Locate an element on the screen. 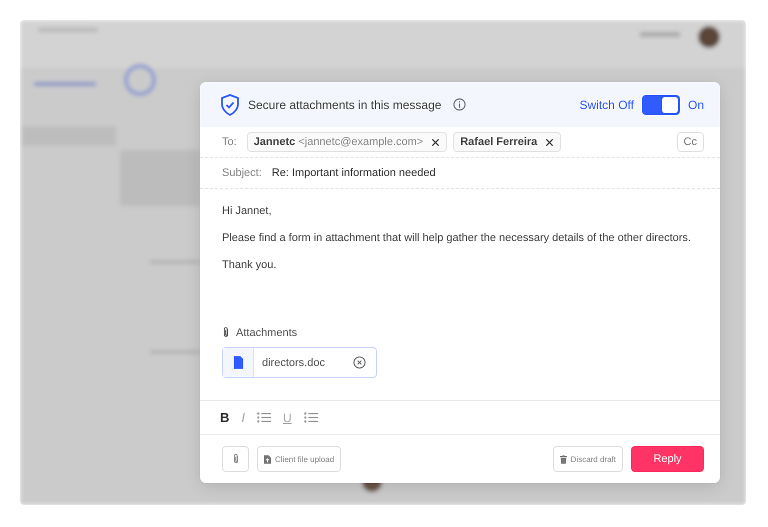  message-paragraph: Please find a form in attachment that will help gather the necessary details of the other directors. is located at coordinates (457, 238).